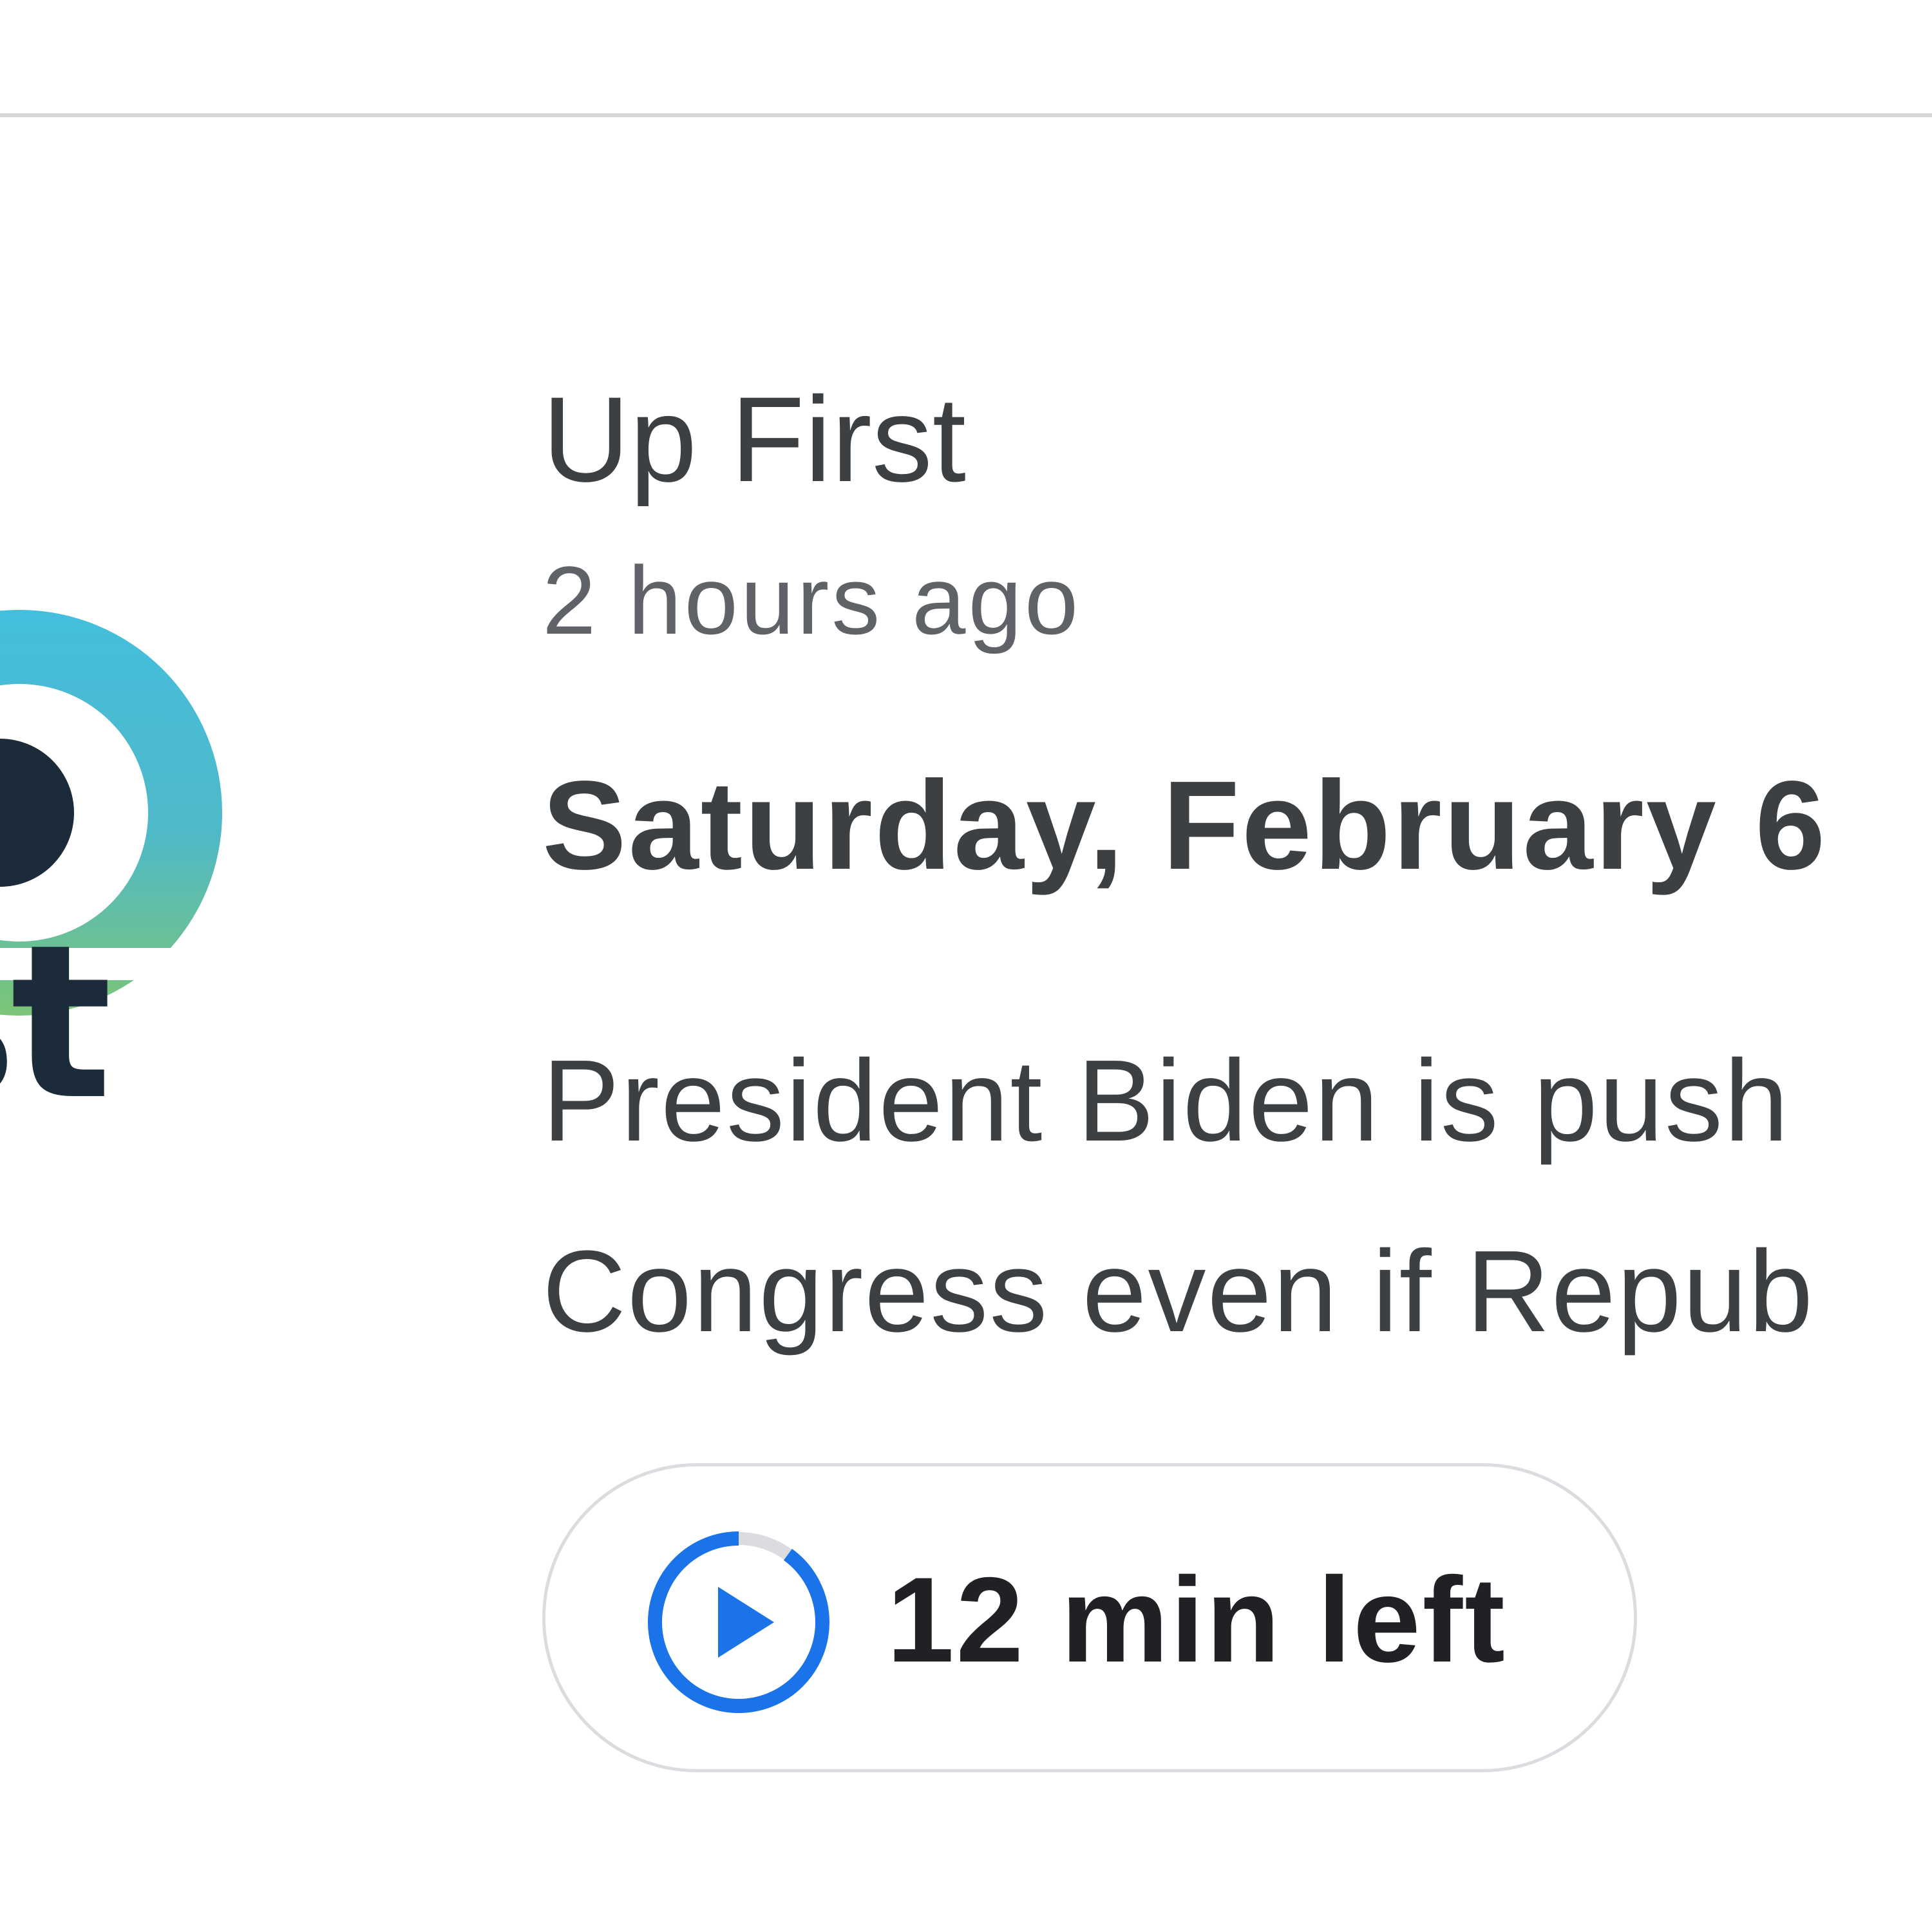  Describe the element at coordinates (1166, 1101) in the screenshot. I see `description-line: President Biden is push` at that location.